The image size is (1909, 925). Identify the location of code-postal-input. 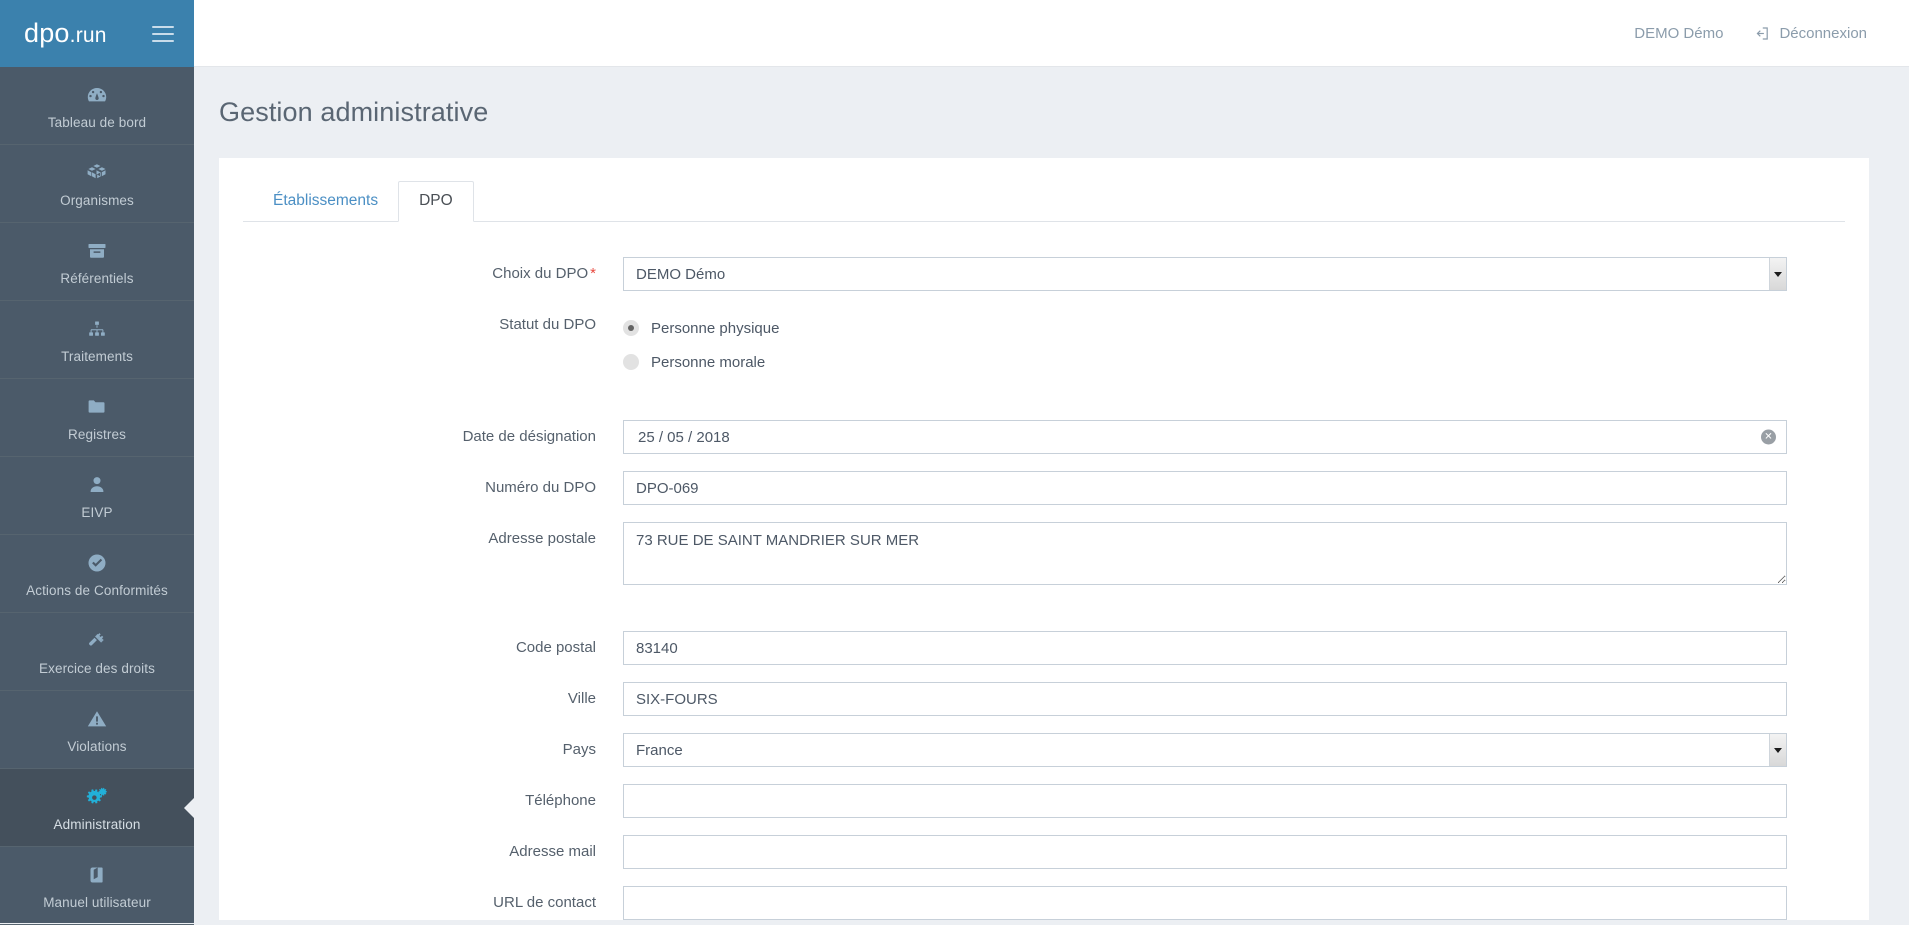
(1205, 648).